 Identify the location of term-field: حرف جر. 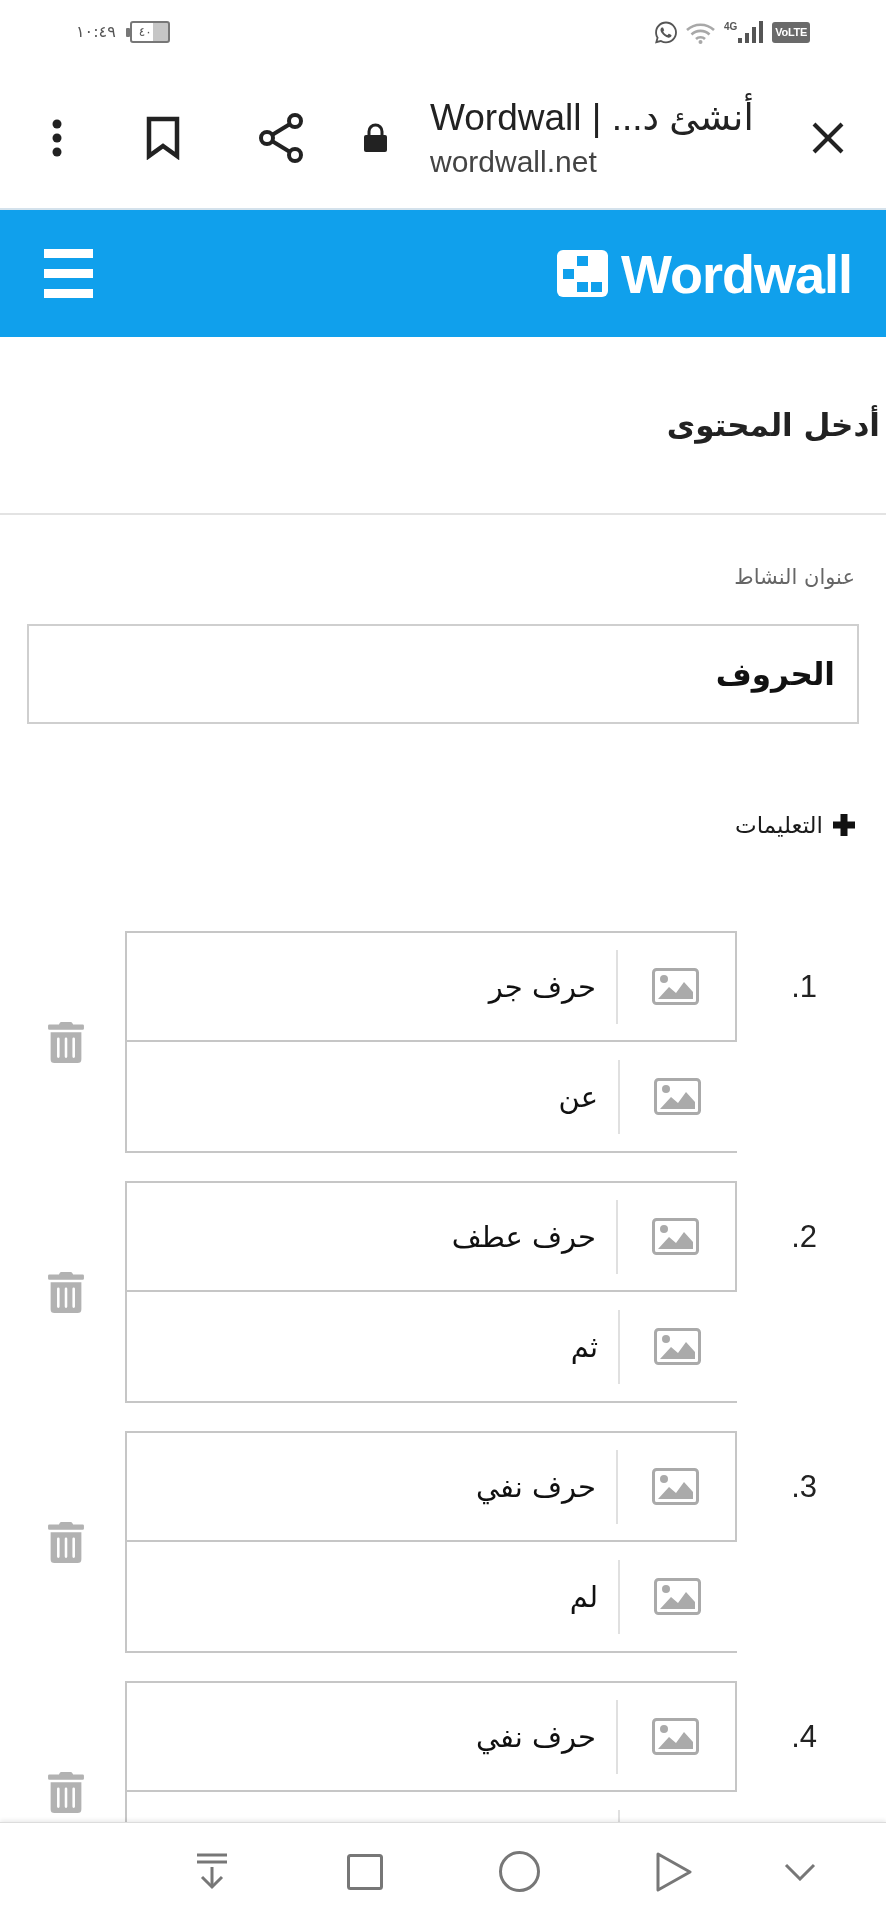
(431, 986).